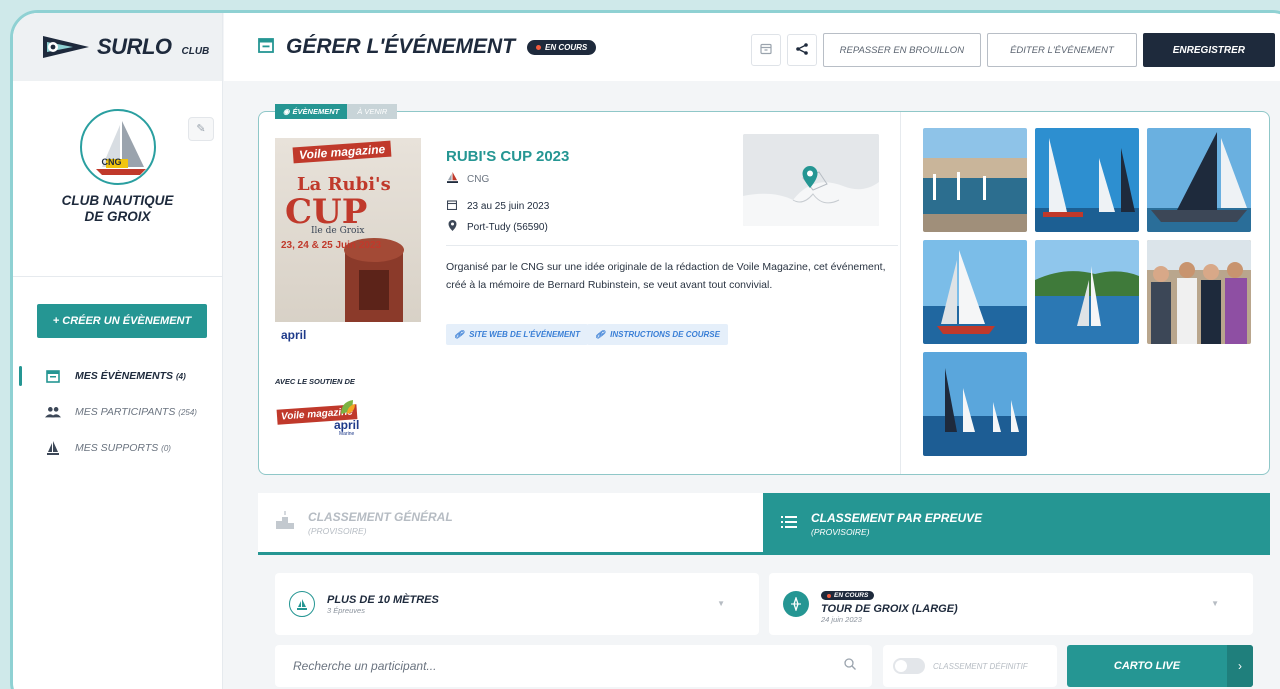 The height and width of the screenshot is (689, 1280). Describe the element at coordinates (337, 530) in the screenshot. I see `tab-general-ranking-sub: (PROVISOIRE)` at that location.